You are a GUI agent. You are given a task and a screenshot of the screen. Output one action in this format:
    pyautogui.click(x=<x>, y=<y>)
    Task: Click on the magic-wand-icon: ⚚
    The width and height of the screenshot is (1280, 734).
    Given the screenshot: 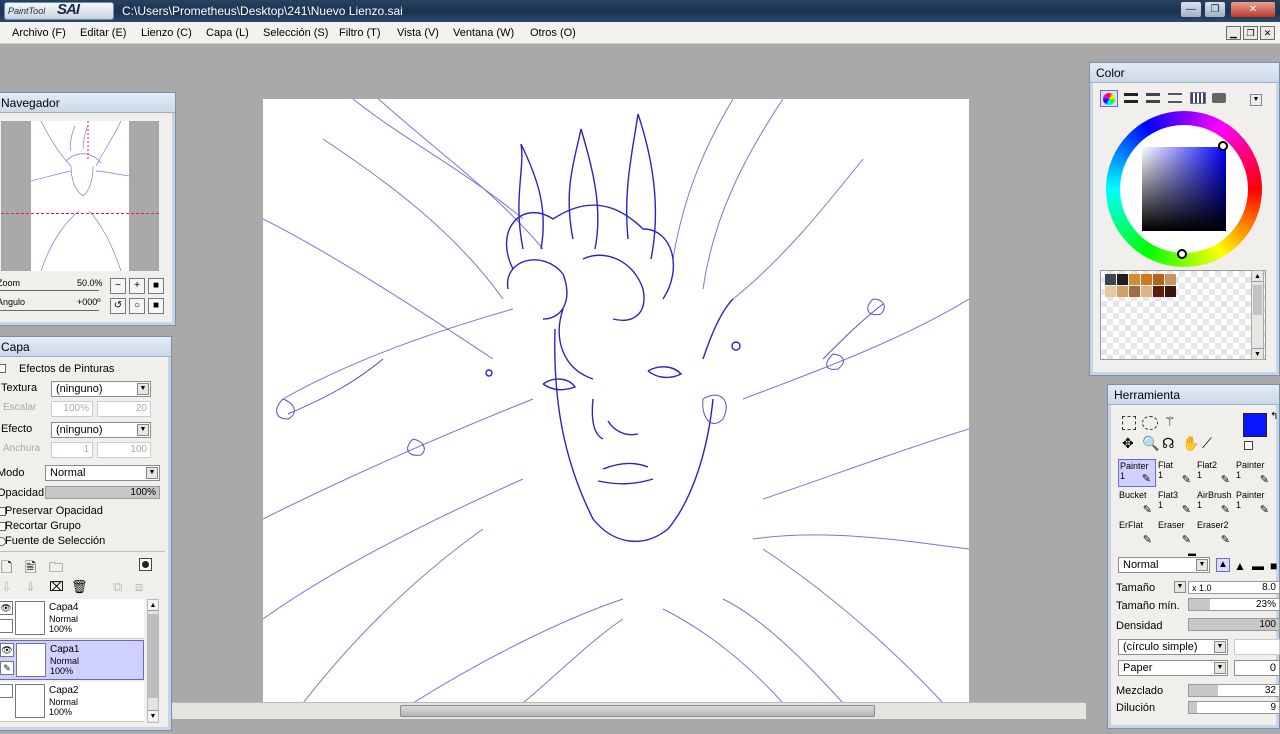 What is the action you would take?
    pyautogui.click(x=1170, y=422)
    